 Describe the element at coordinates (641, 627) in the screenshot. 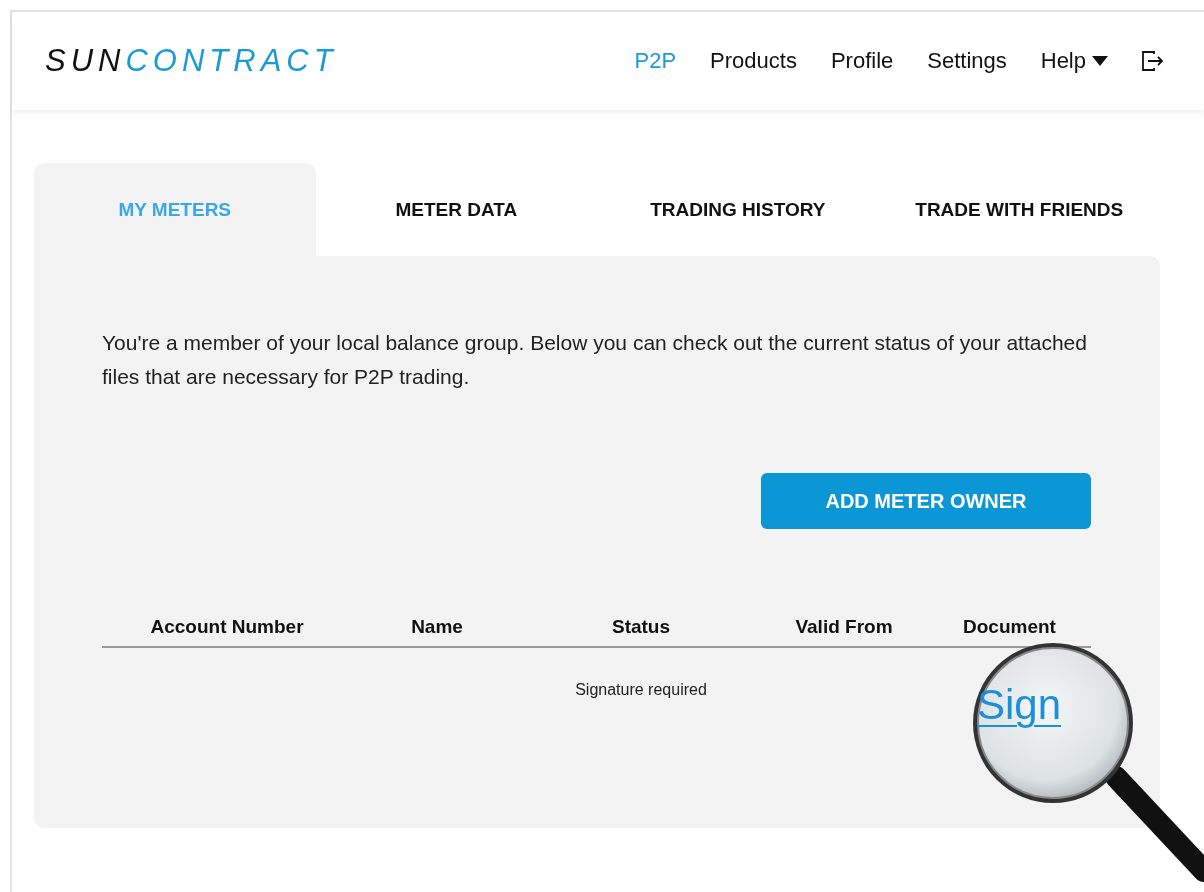

I see `column-header: Status` at that location.